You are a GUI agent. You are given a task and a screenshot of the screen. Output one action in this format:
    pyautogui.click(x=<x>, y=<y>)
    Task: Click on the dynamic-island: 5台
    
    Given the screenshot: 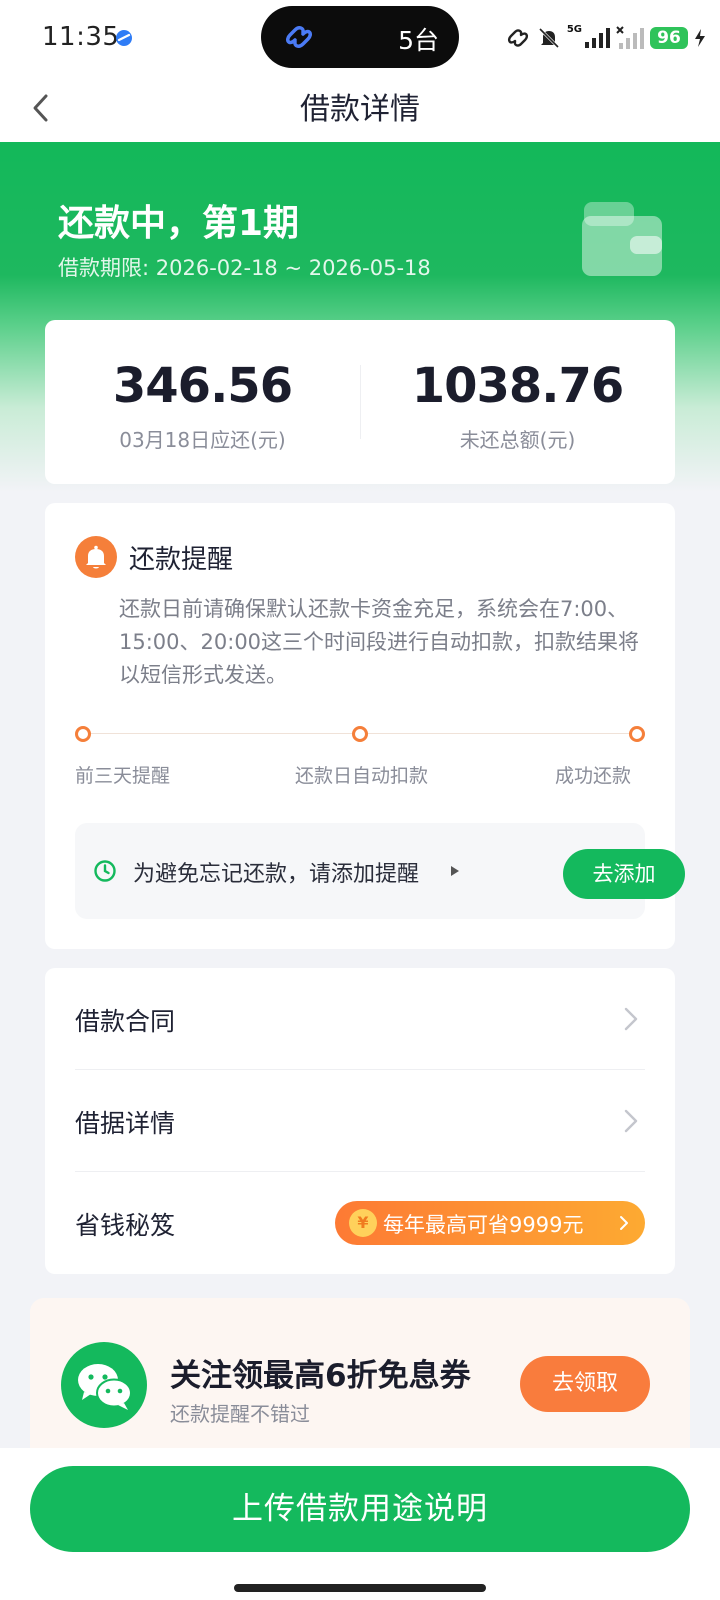 What is the action you would take?
    pyautogui.click(x=360, y=37)
    